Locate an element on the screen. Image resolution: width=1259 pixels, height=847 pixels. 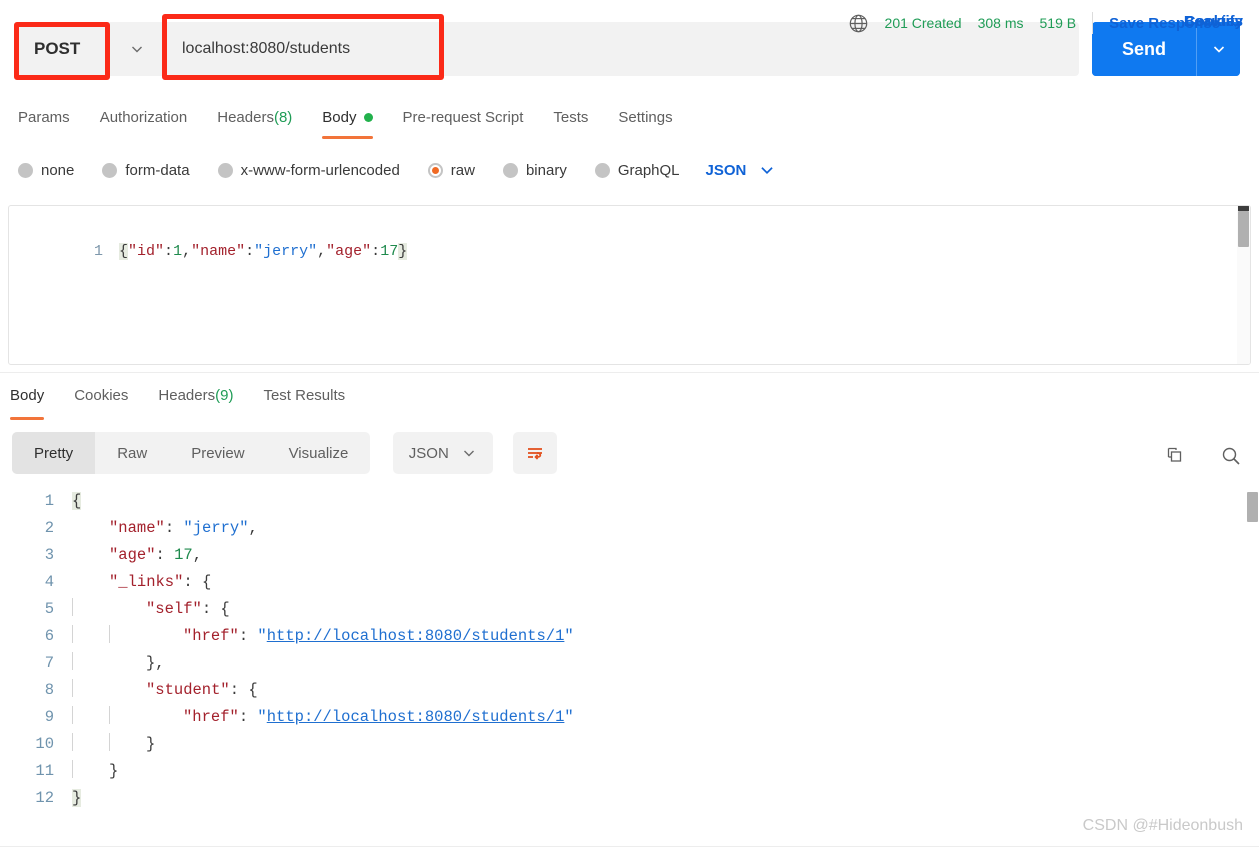
body-type-raw: raw is located at coordinates (451, 170).